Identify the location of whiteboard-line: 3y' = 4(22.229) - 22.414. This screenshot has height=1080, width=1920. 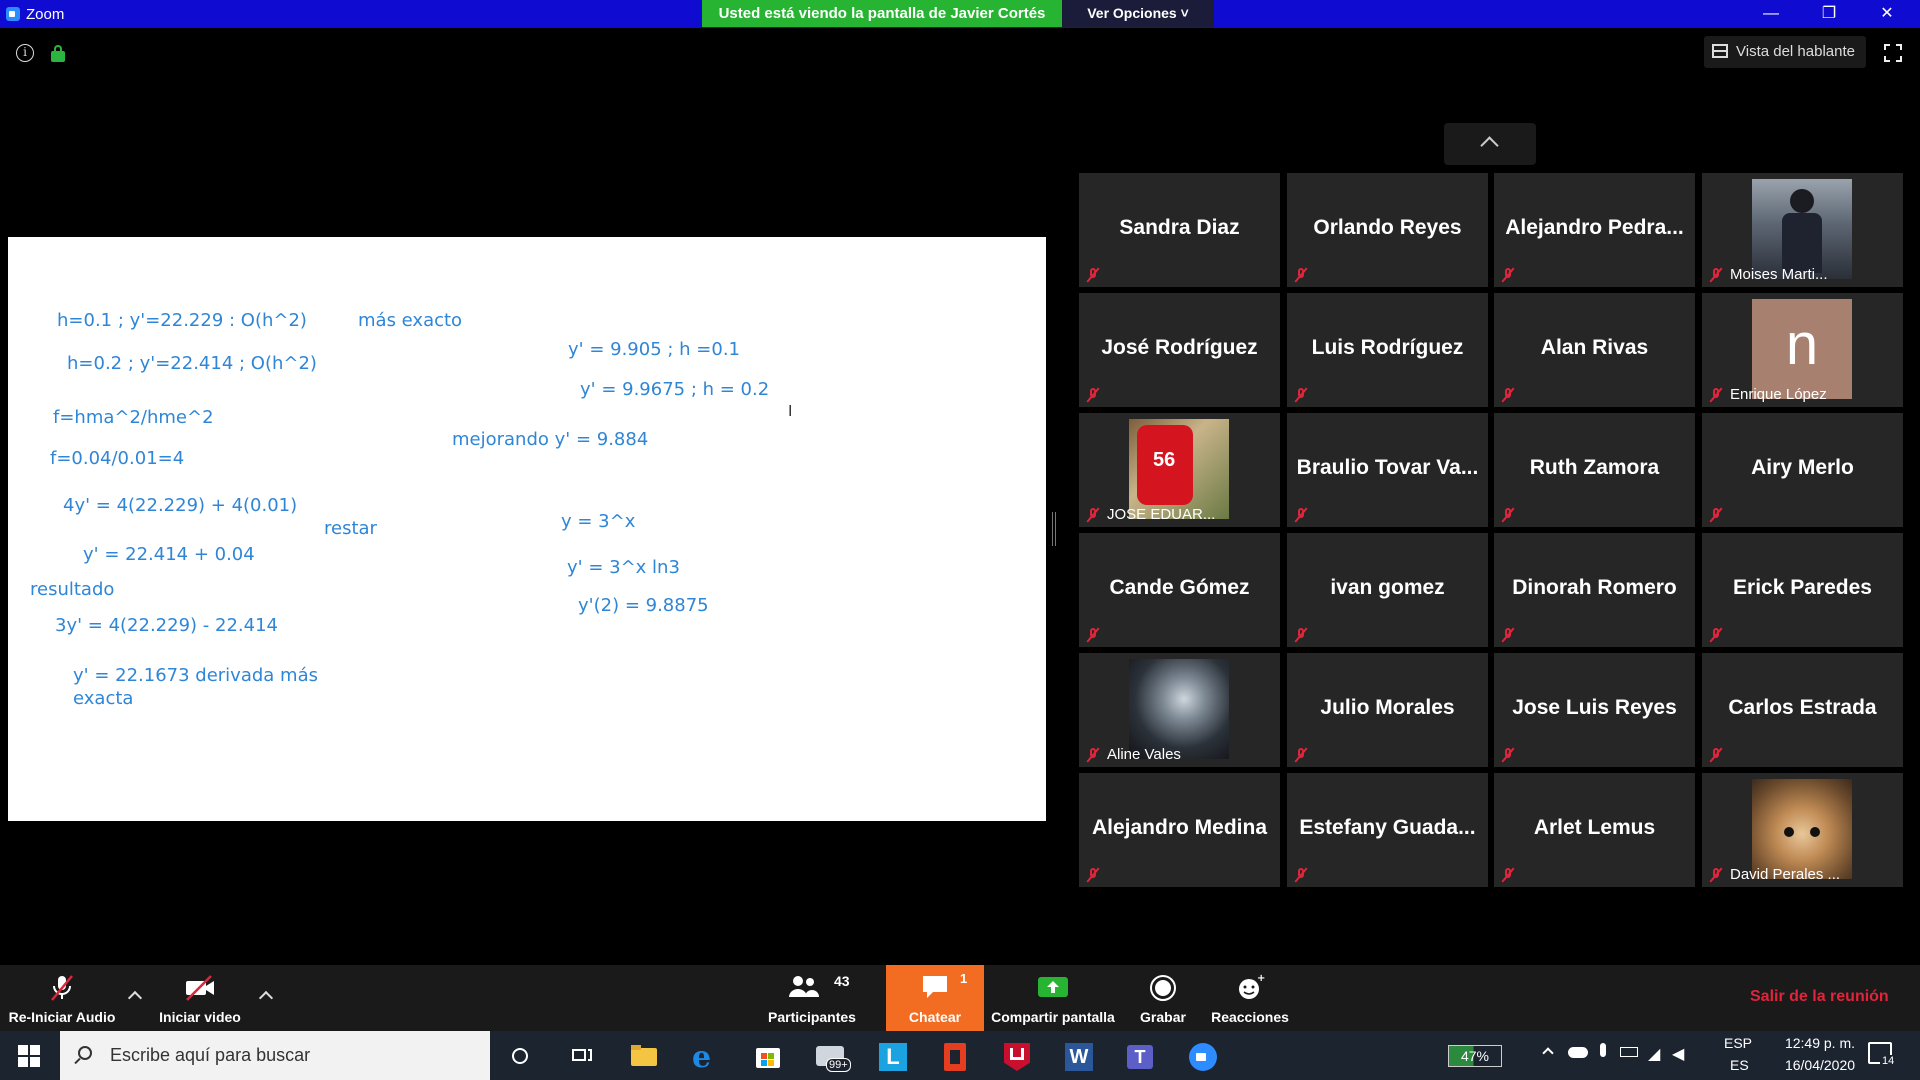
(166, 625).